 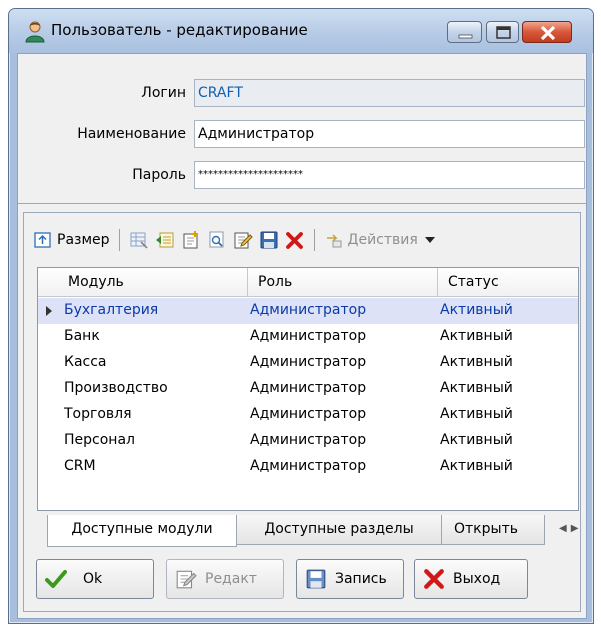 What do you see at coordinates (163, 93) in the screenshot?
I see `login-label: Логин` at bounding box center [163, 93].